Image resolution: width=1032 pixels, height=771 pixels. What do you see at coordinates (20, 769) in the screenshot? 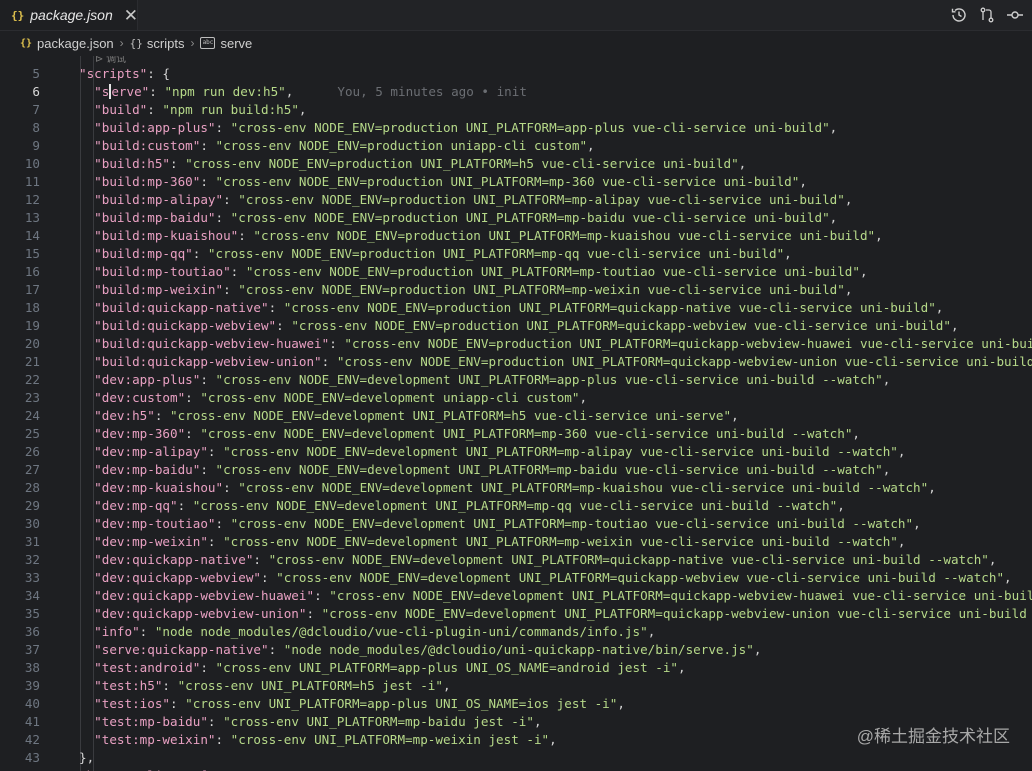
I see `line-number: 44` at bounding box center [20, 769].